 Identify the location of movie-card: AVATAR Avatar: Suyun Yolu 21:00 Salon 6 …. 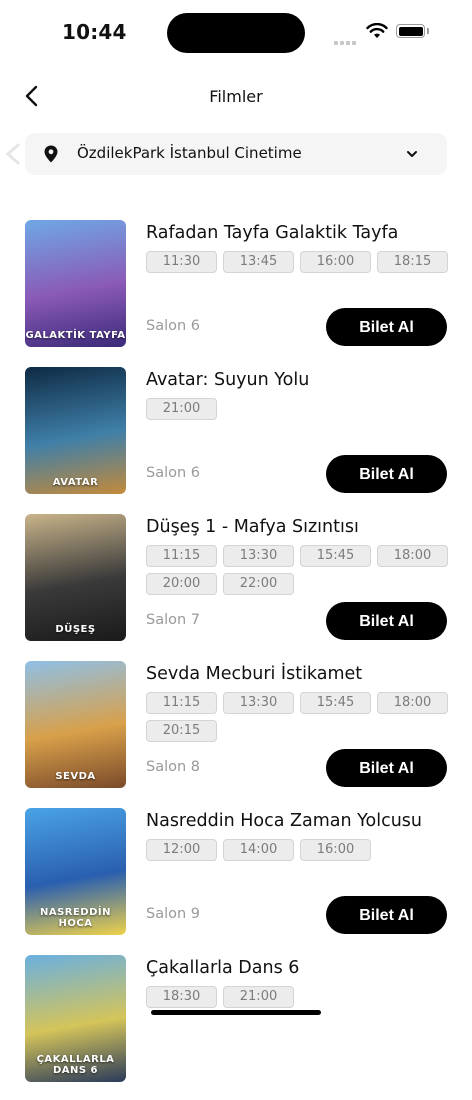
(236, 438).